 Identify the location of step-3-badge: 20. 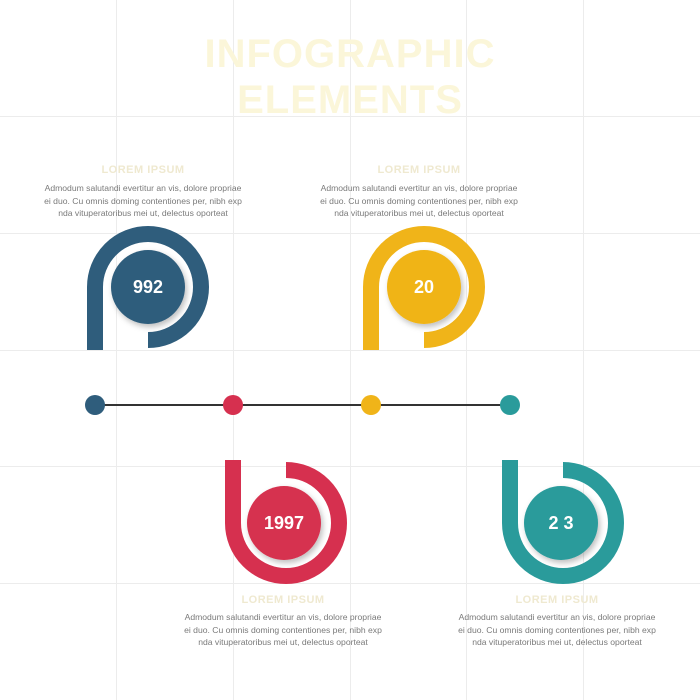
(423, 320).